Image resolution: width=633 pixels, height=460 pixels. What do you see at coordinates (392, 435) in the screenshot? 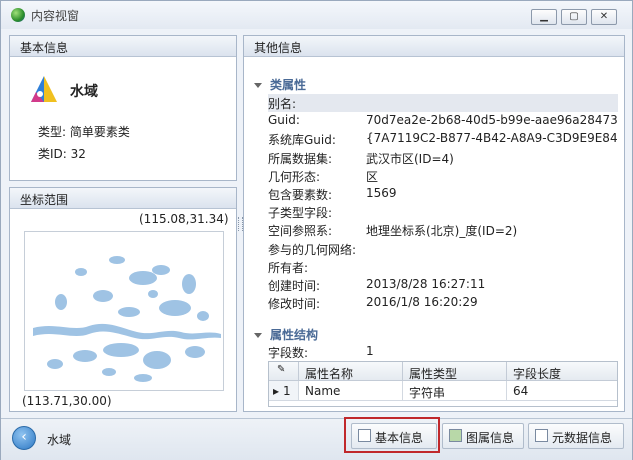
I see `active-button-highlight` at bounding box center [392, 435].